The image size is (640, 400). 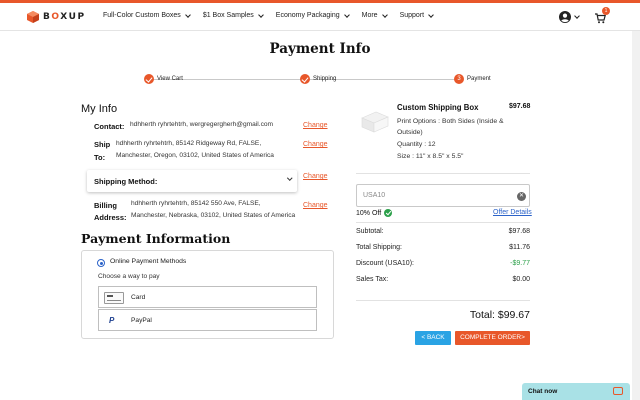 What do you see at coordinates (156, 238) in the screenshot?
I see `payment-information-heading: Payment Information` at bounding box center [156, 238].